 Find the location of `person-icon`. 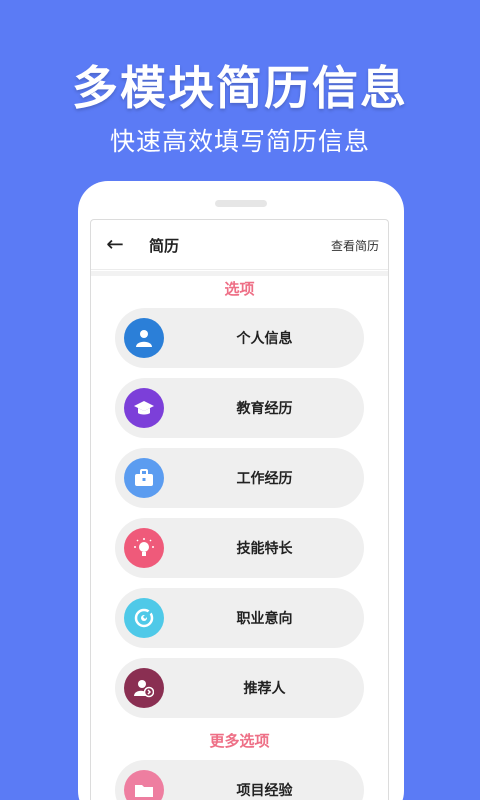

person-icon is located at coordinates (144, 338).